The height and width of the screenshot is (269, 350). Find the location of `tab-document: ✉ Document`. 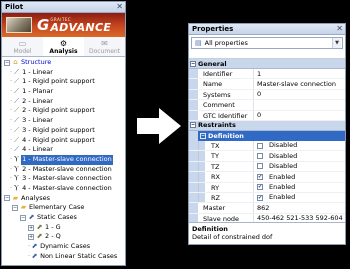

tab-document: ✉ Document is located at coordinates (104, 46).